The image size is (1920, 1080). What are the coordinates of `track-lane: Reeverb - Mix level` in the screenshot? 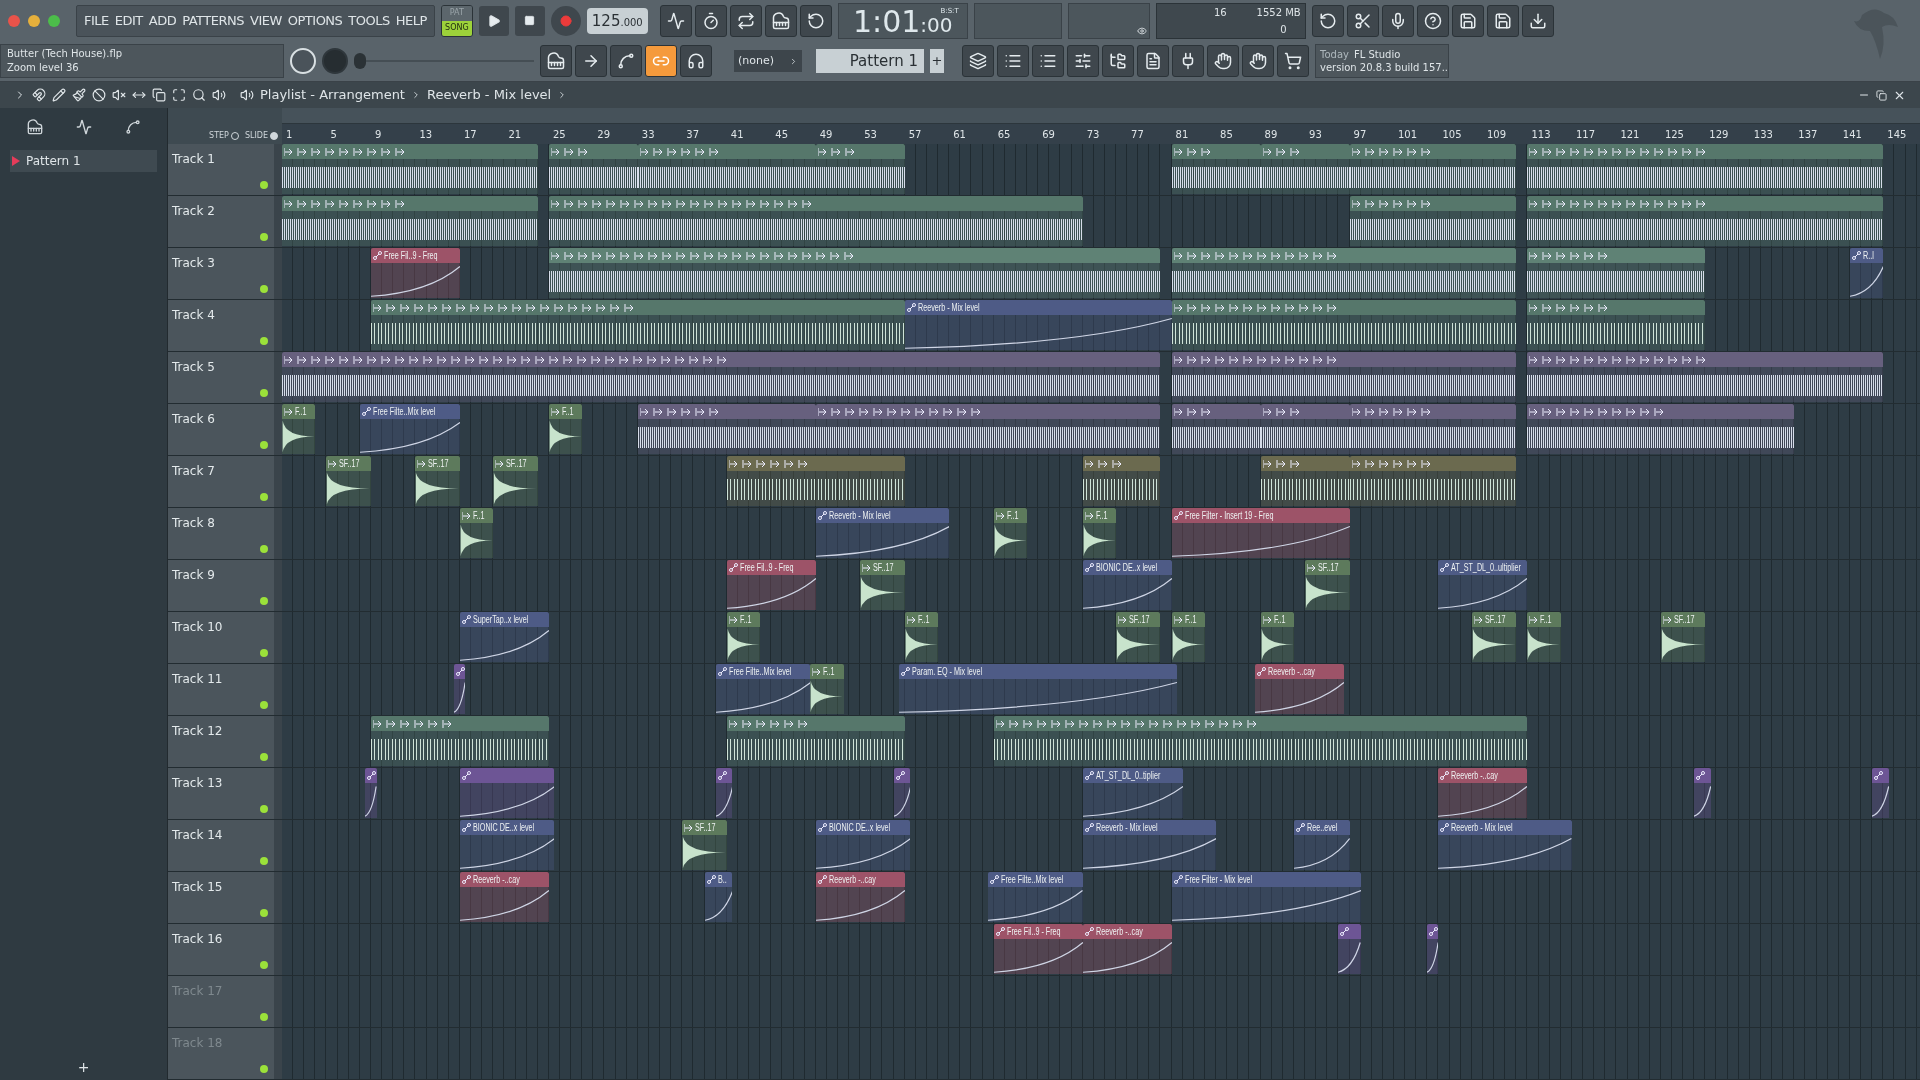 It's located at (1101, 325).